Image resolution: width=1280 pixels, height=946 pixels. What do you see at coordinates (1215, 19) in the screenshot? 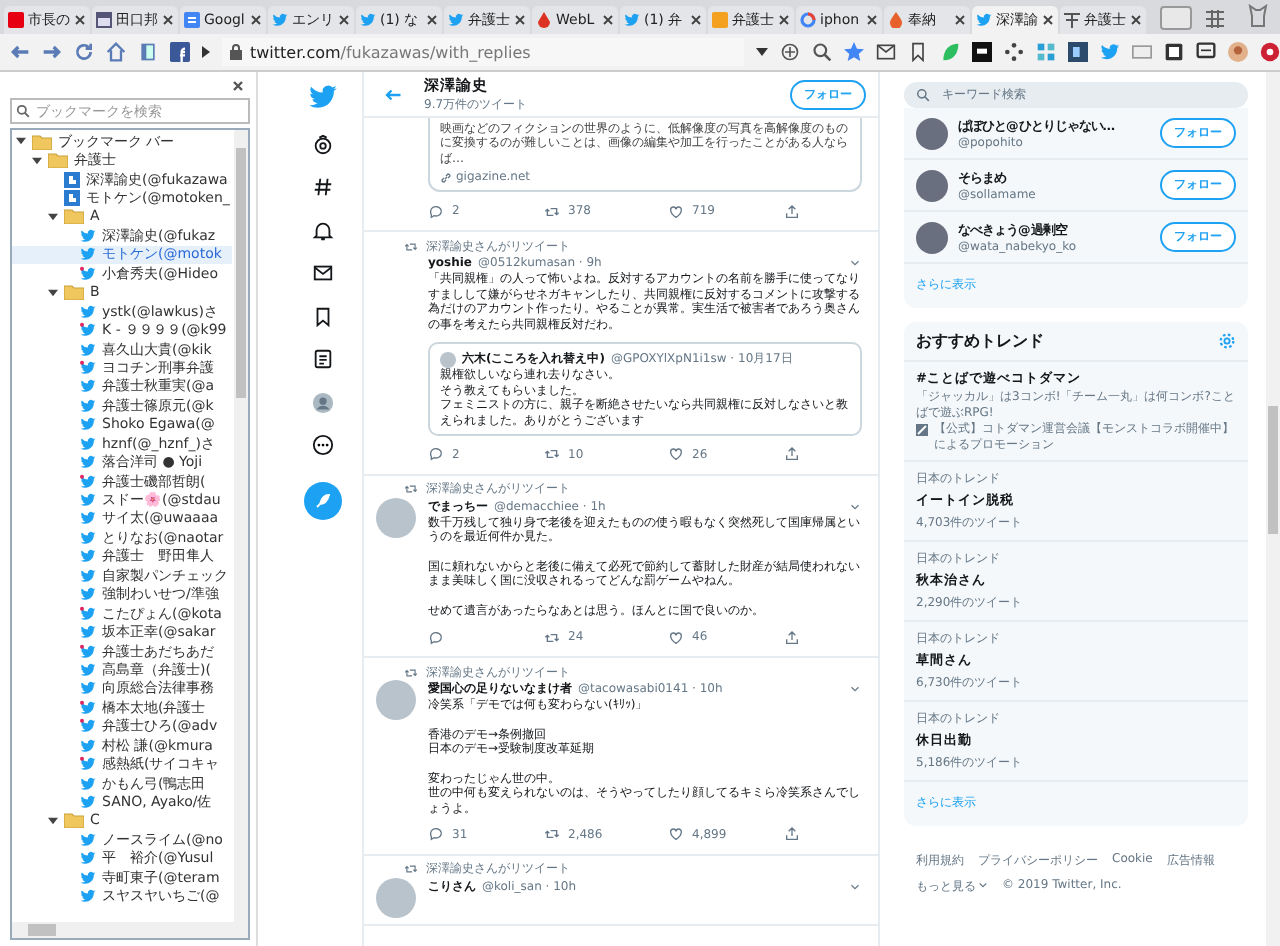
I see `grid-icon` at bounding box center [1215, 19].